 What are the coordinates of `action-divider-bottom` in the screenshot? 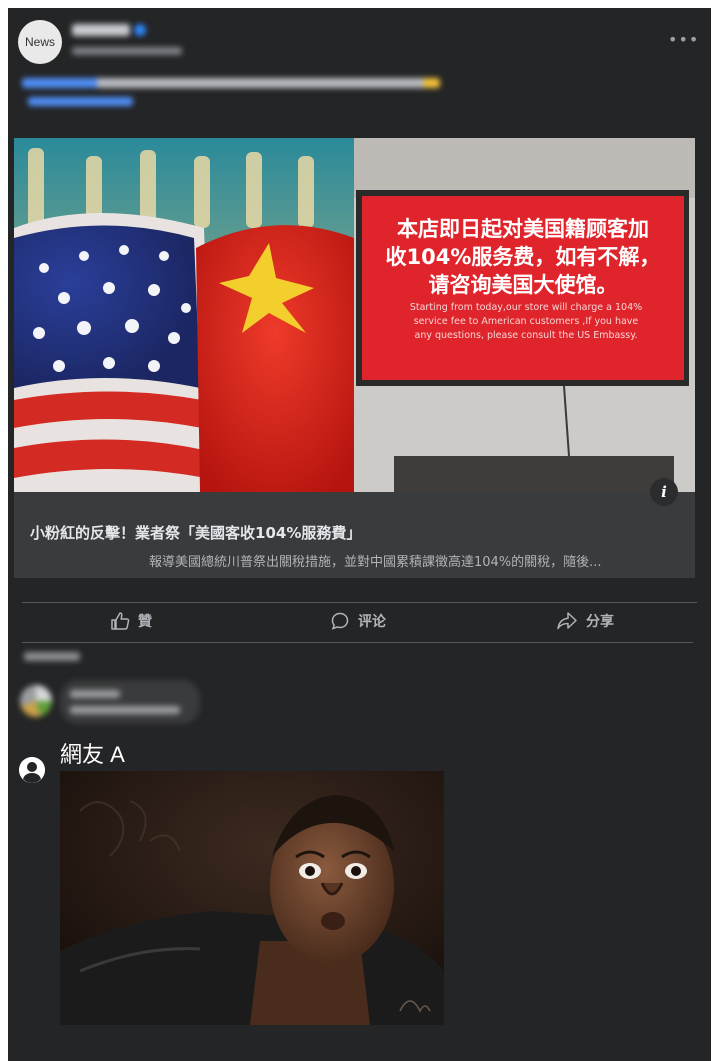 It's located at (357, 642).